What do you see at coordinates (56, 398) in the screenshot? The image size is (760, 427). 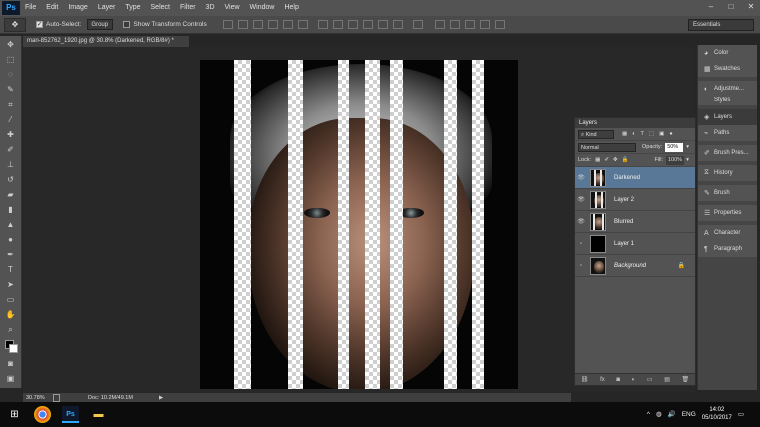 I see `status-menu-icon` at bounding box center [56, 398].